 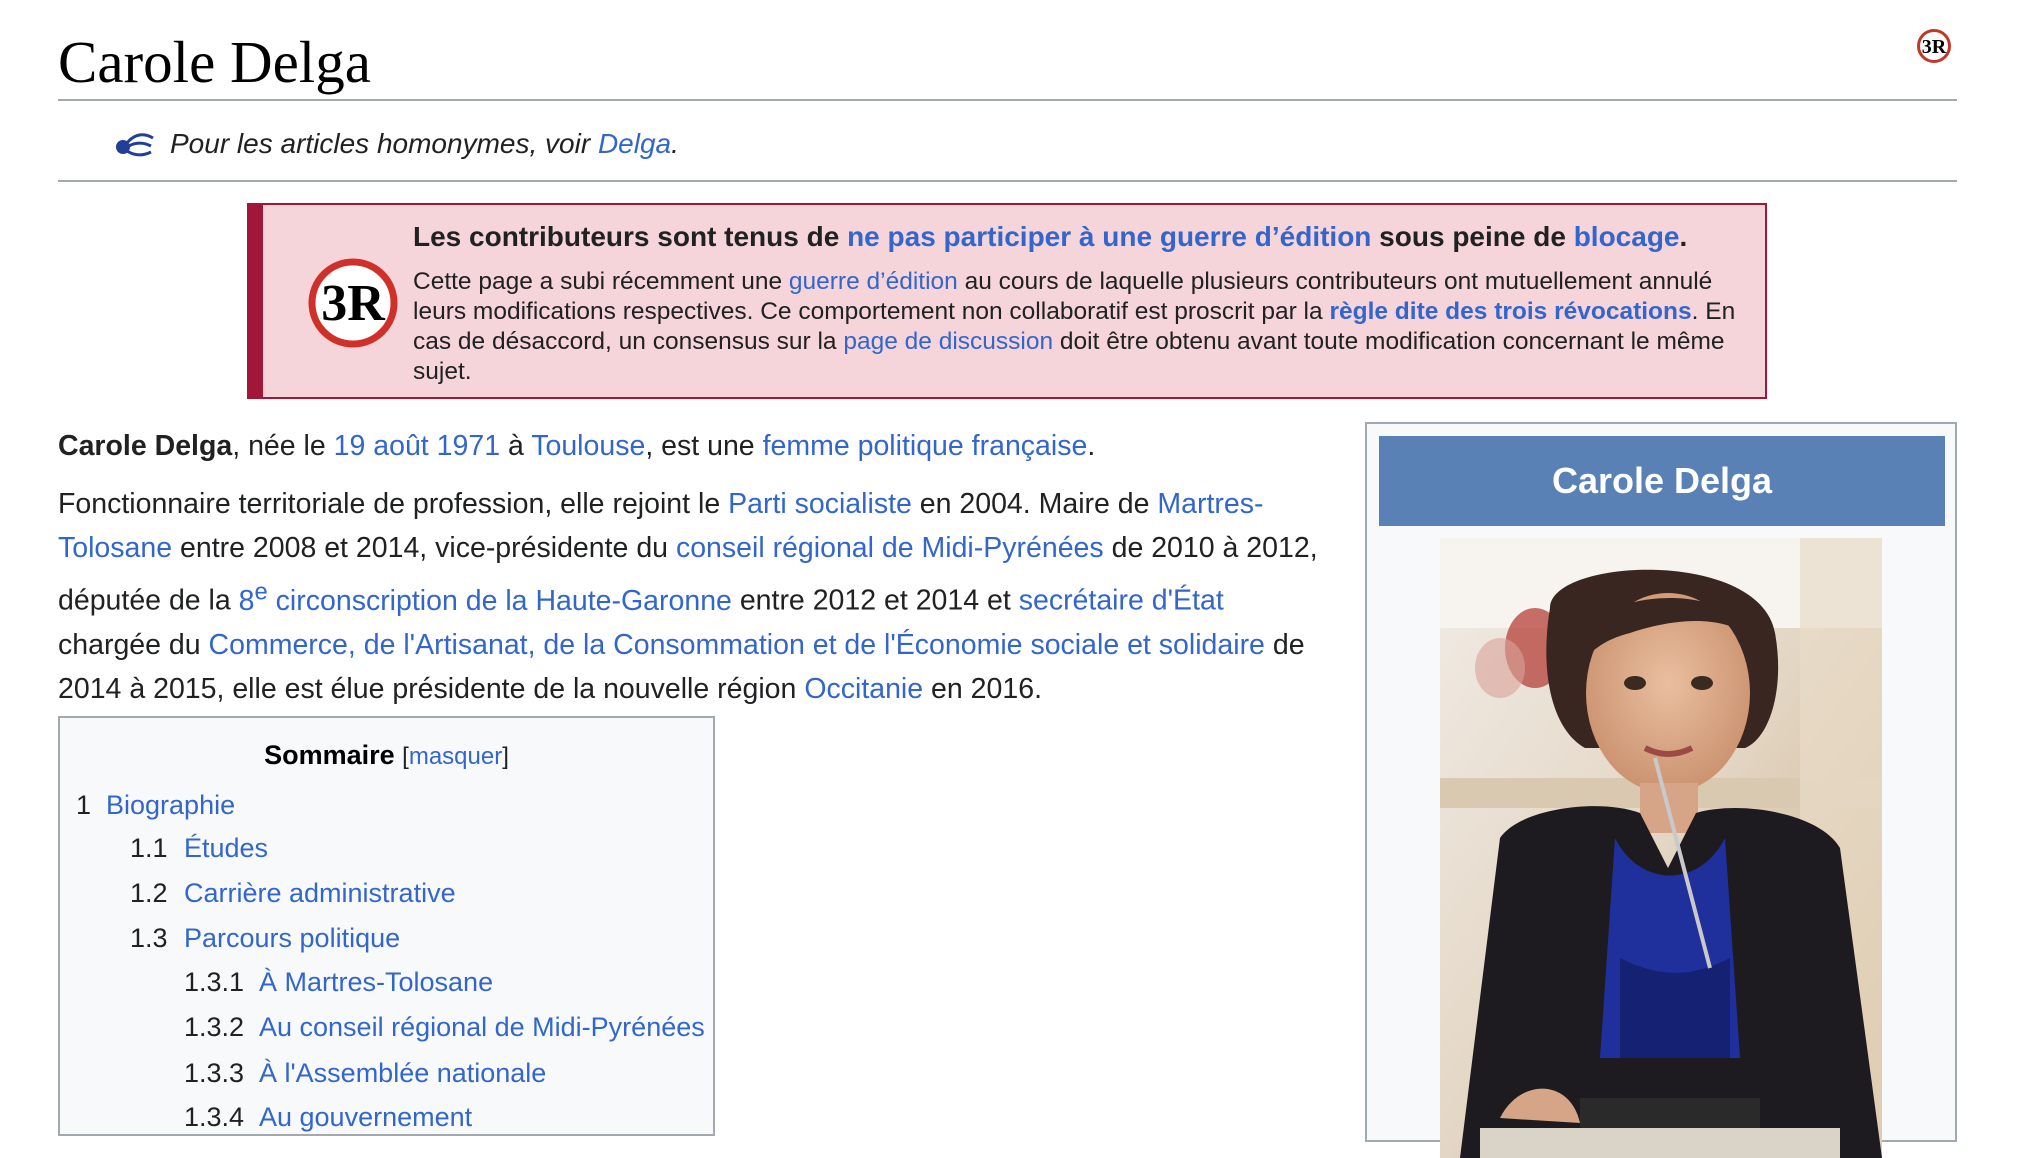 What do you see at coordinates (292, 938) in the screenshot?
I see `toc-link: Parcours politique` at bounding box center [292, 938].